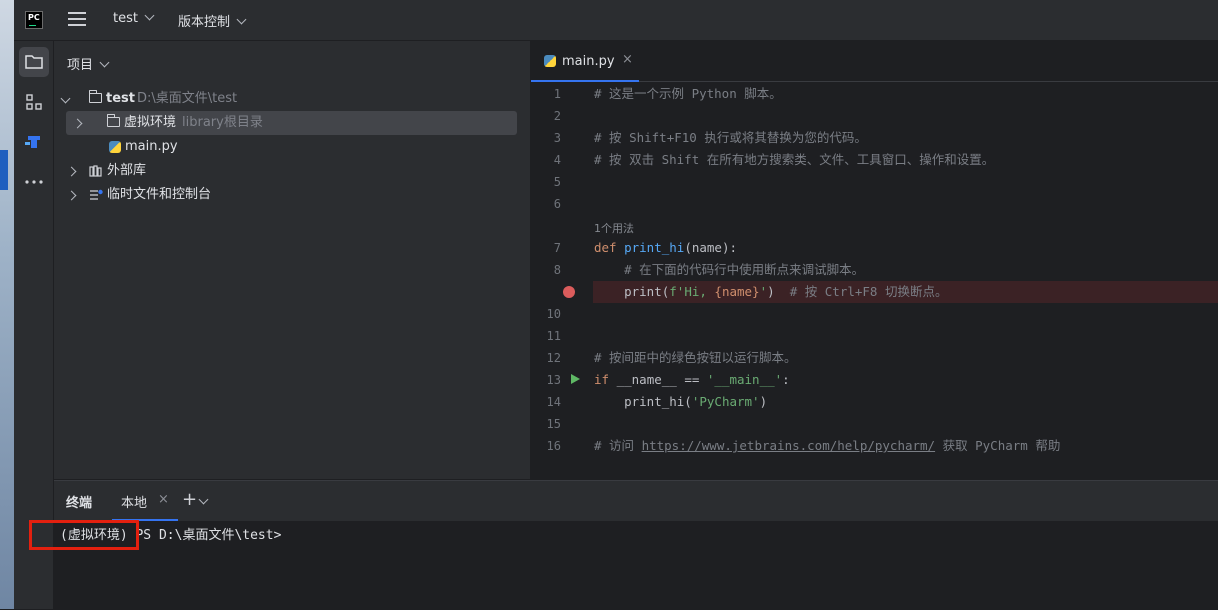 The width and height of the screenshot is (1218, 610). What do you see at coordinates (786, 291) in the screenshot?
I see `code-line-9: print(f'Hi, {name}') # 按 Ctrl+F8 切换断点。` at bounding box center [786, 291].